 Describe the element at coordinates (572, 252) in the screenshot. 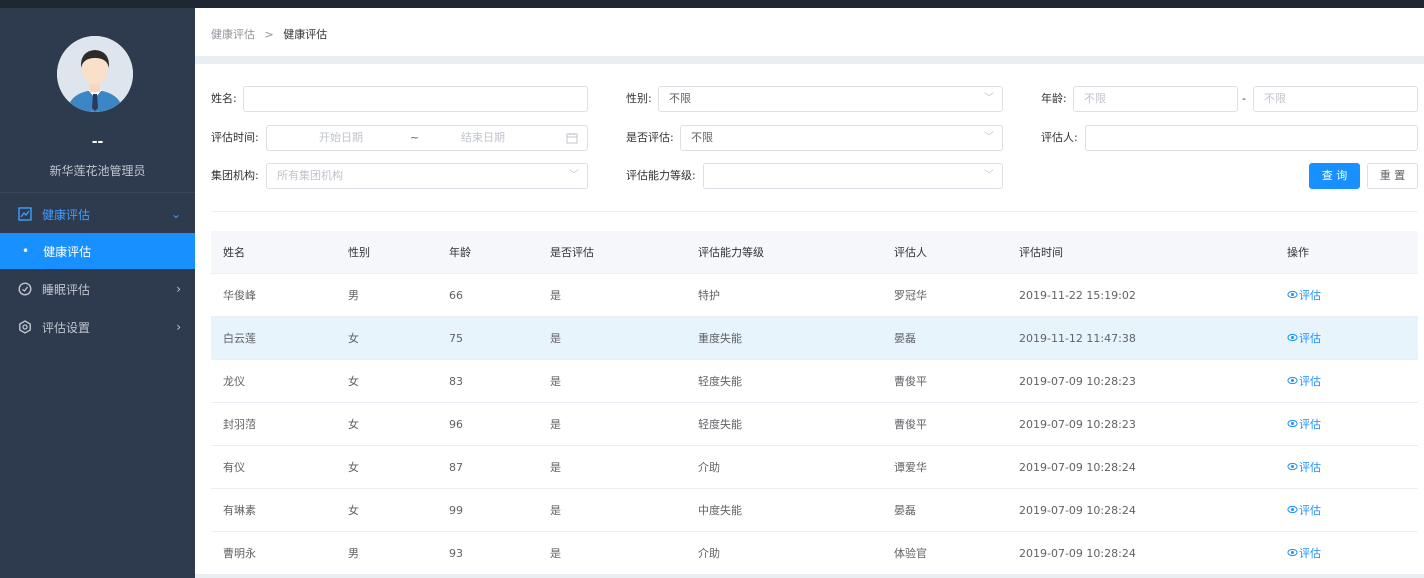

I see `column-header-assessed: 是否评估` at that location.